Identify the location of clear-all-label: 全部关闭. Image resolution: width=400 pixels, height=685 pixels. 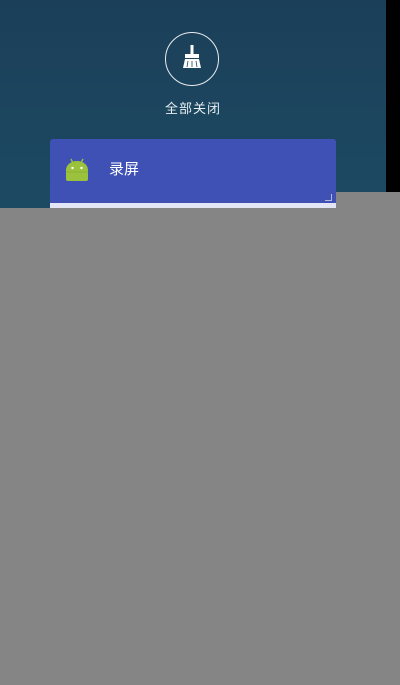
(192, 109).